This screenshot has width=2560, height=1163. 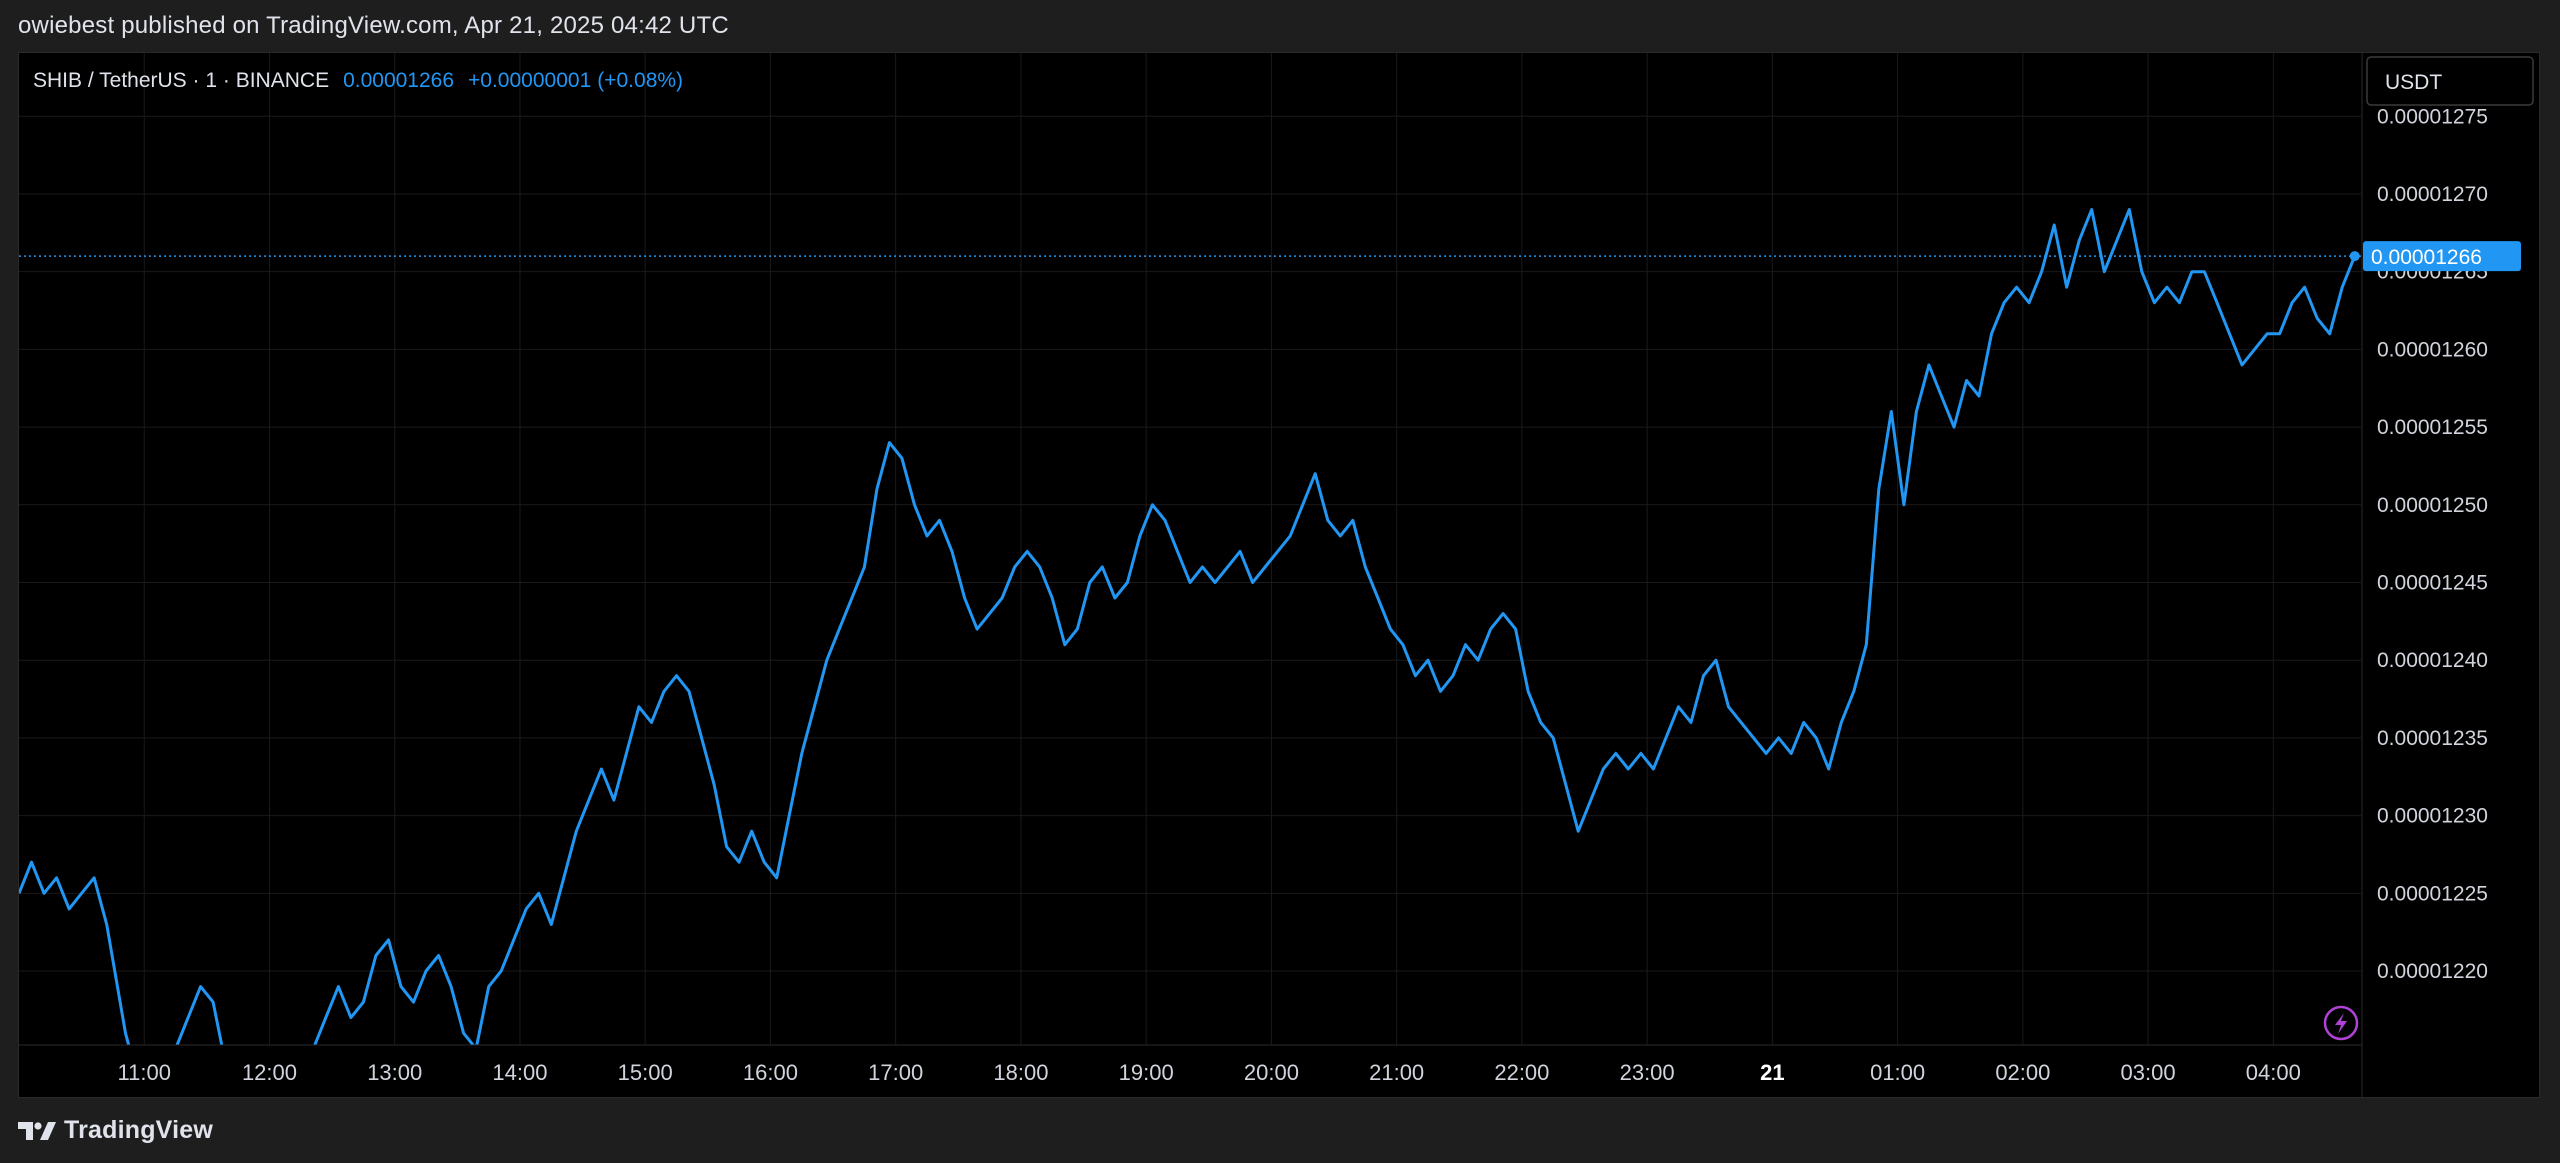 I want to click on bolt-icon, so click(x=2341, y=1023).